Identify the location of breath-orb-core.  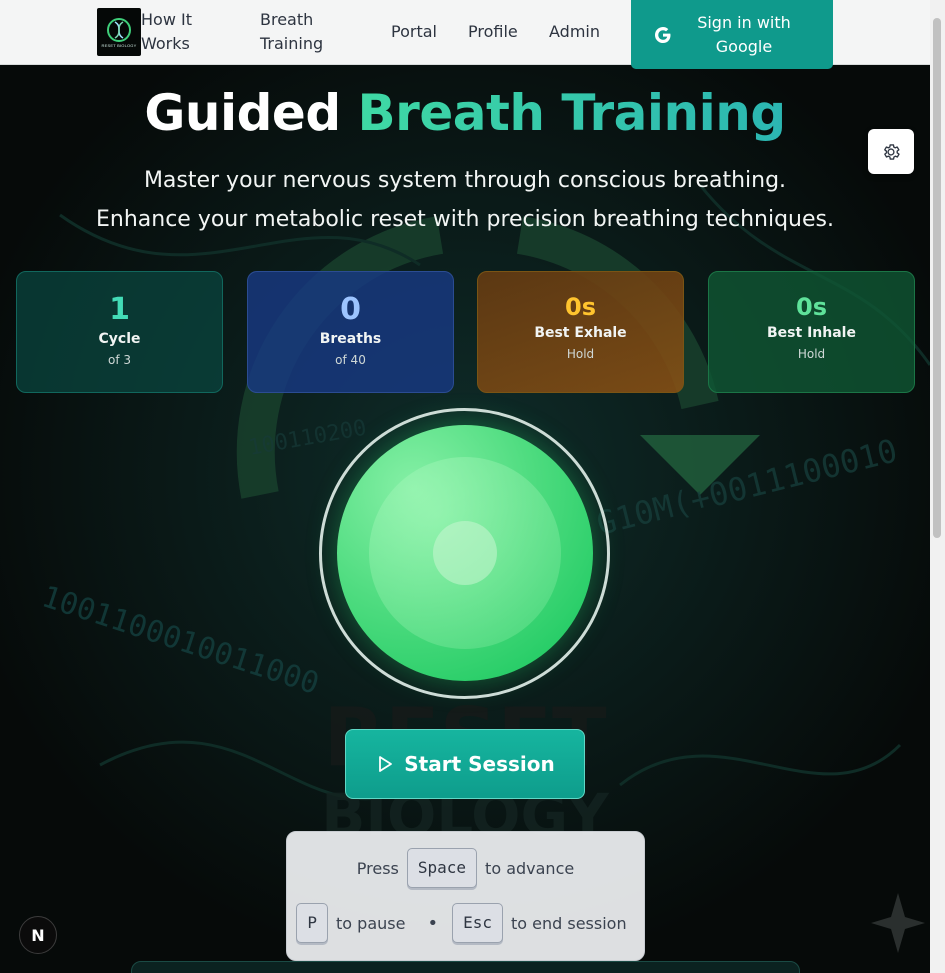
(465, 553).